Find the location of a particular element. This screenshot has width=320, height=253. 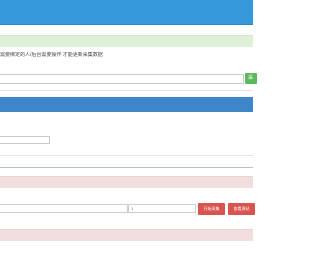

start-collect-button: 开始采集 is located at coordinates (211, 209).